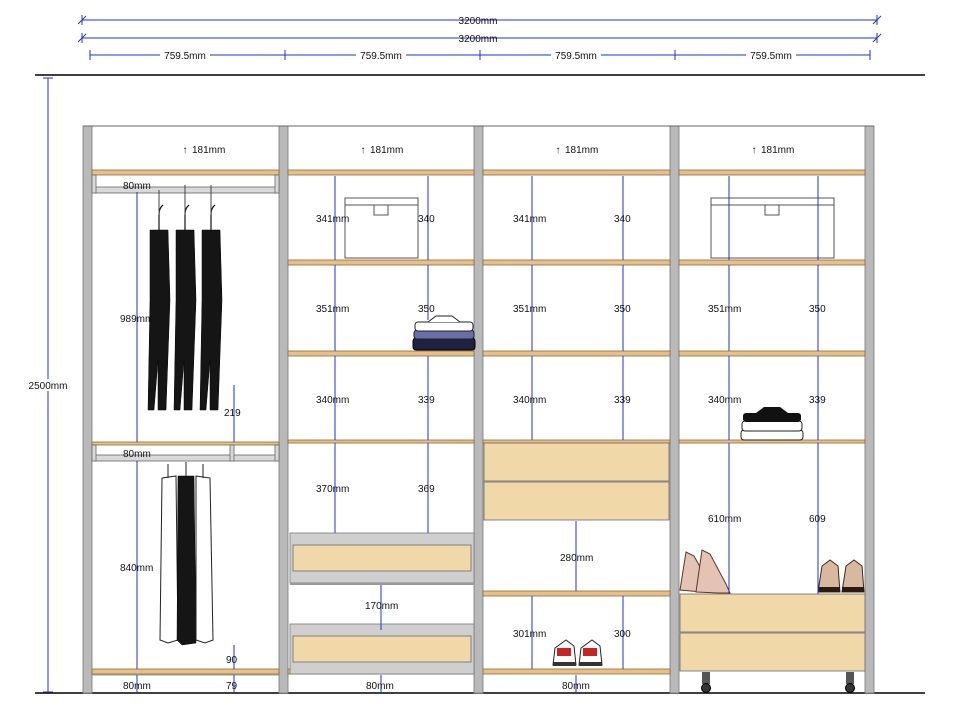 The image size is (955, 722). Describe the element at coordinates (381, 56) in the screenshot. I see `bay-width-label-2: 759.5mm` at that location.